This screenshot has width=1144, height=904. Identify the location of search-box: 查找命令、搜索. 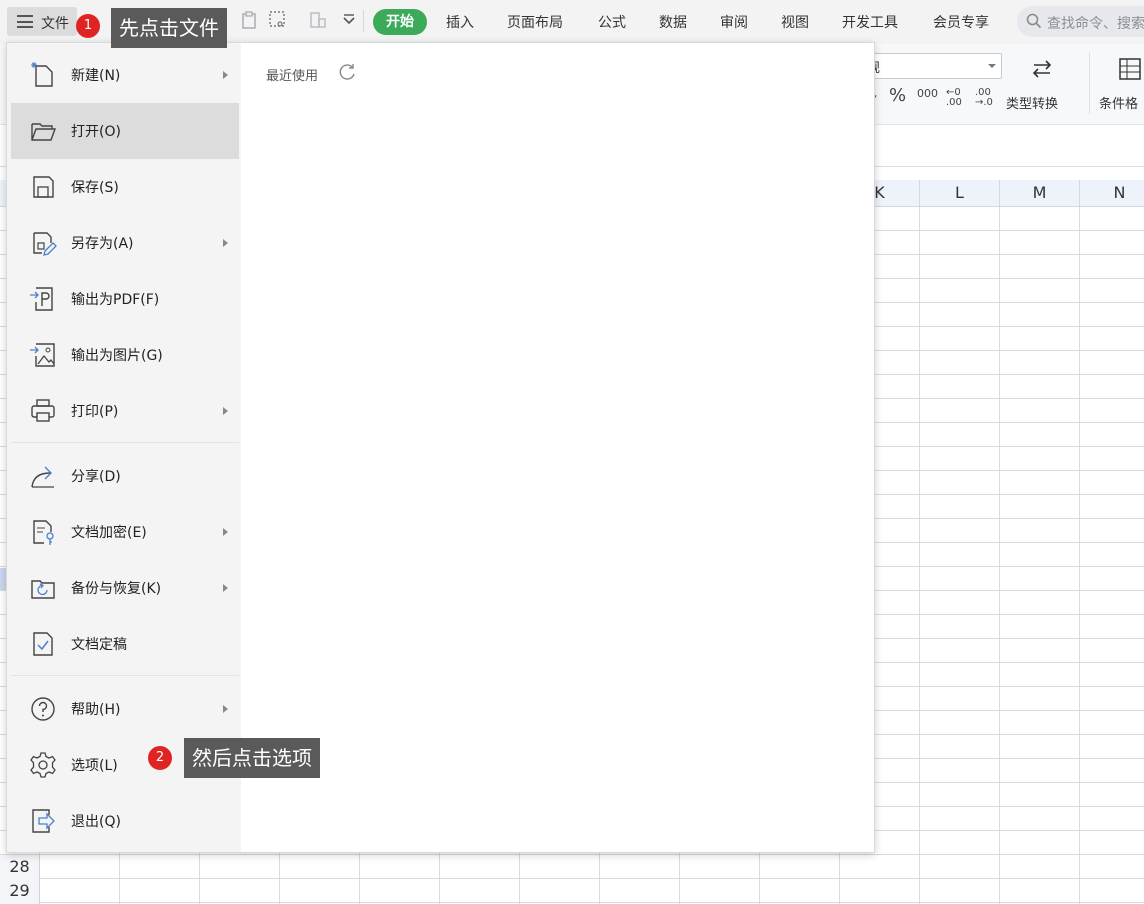
(1080, 21).